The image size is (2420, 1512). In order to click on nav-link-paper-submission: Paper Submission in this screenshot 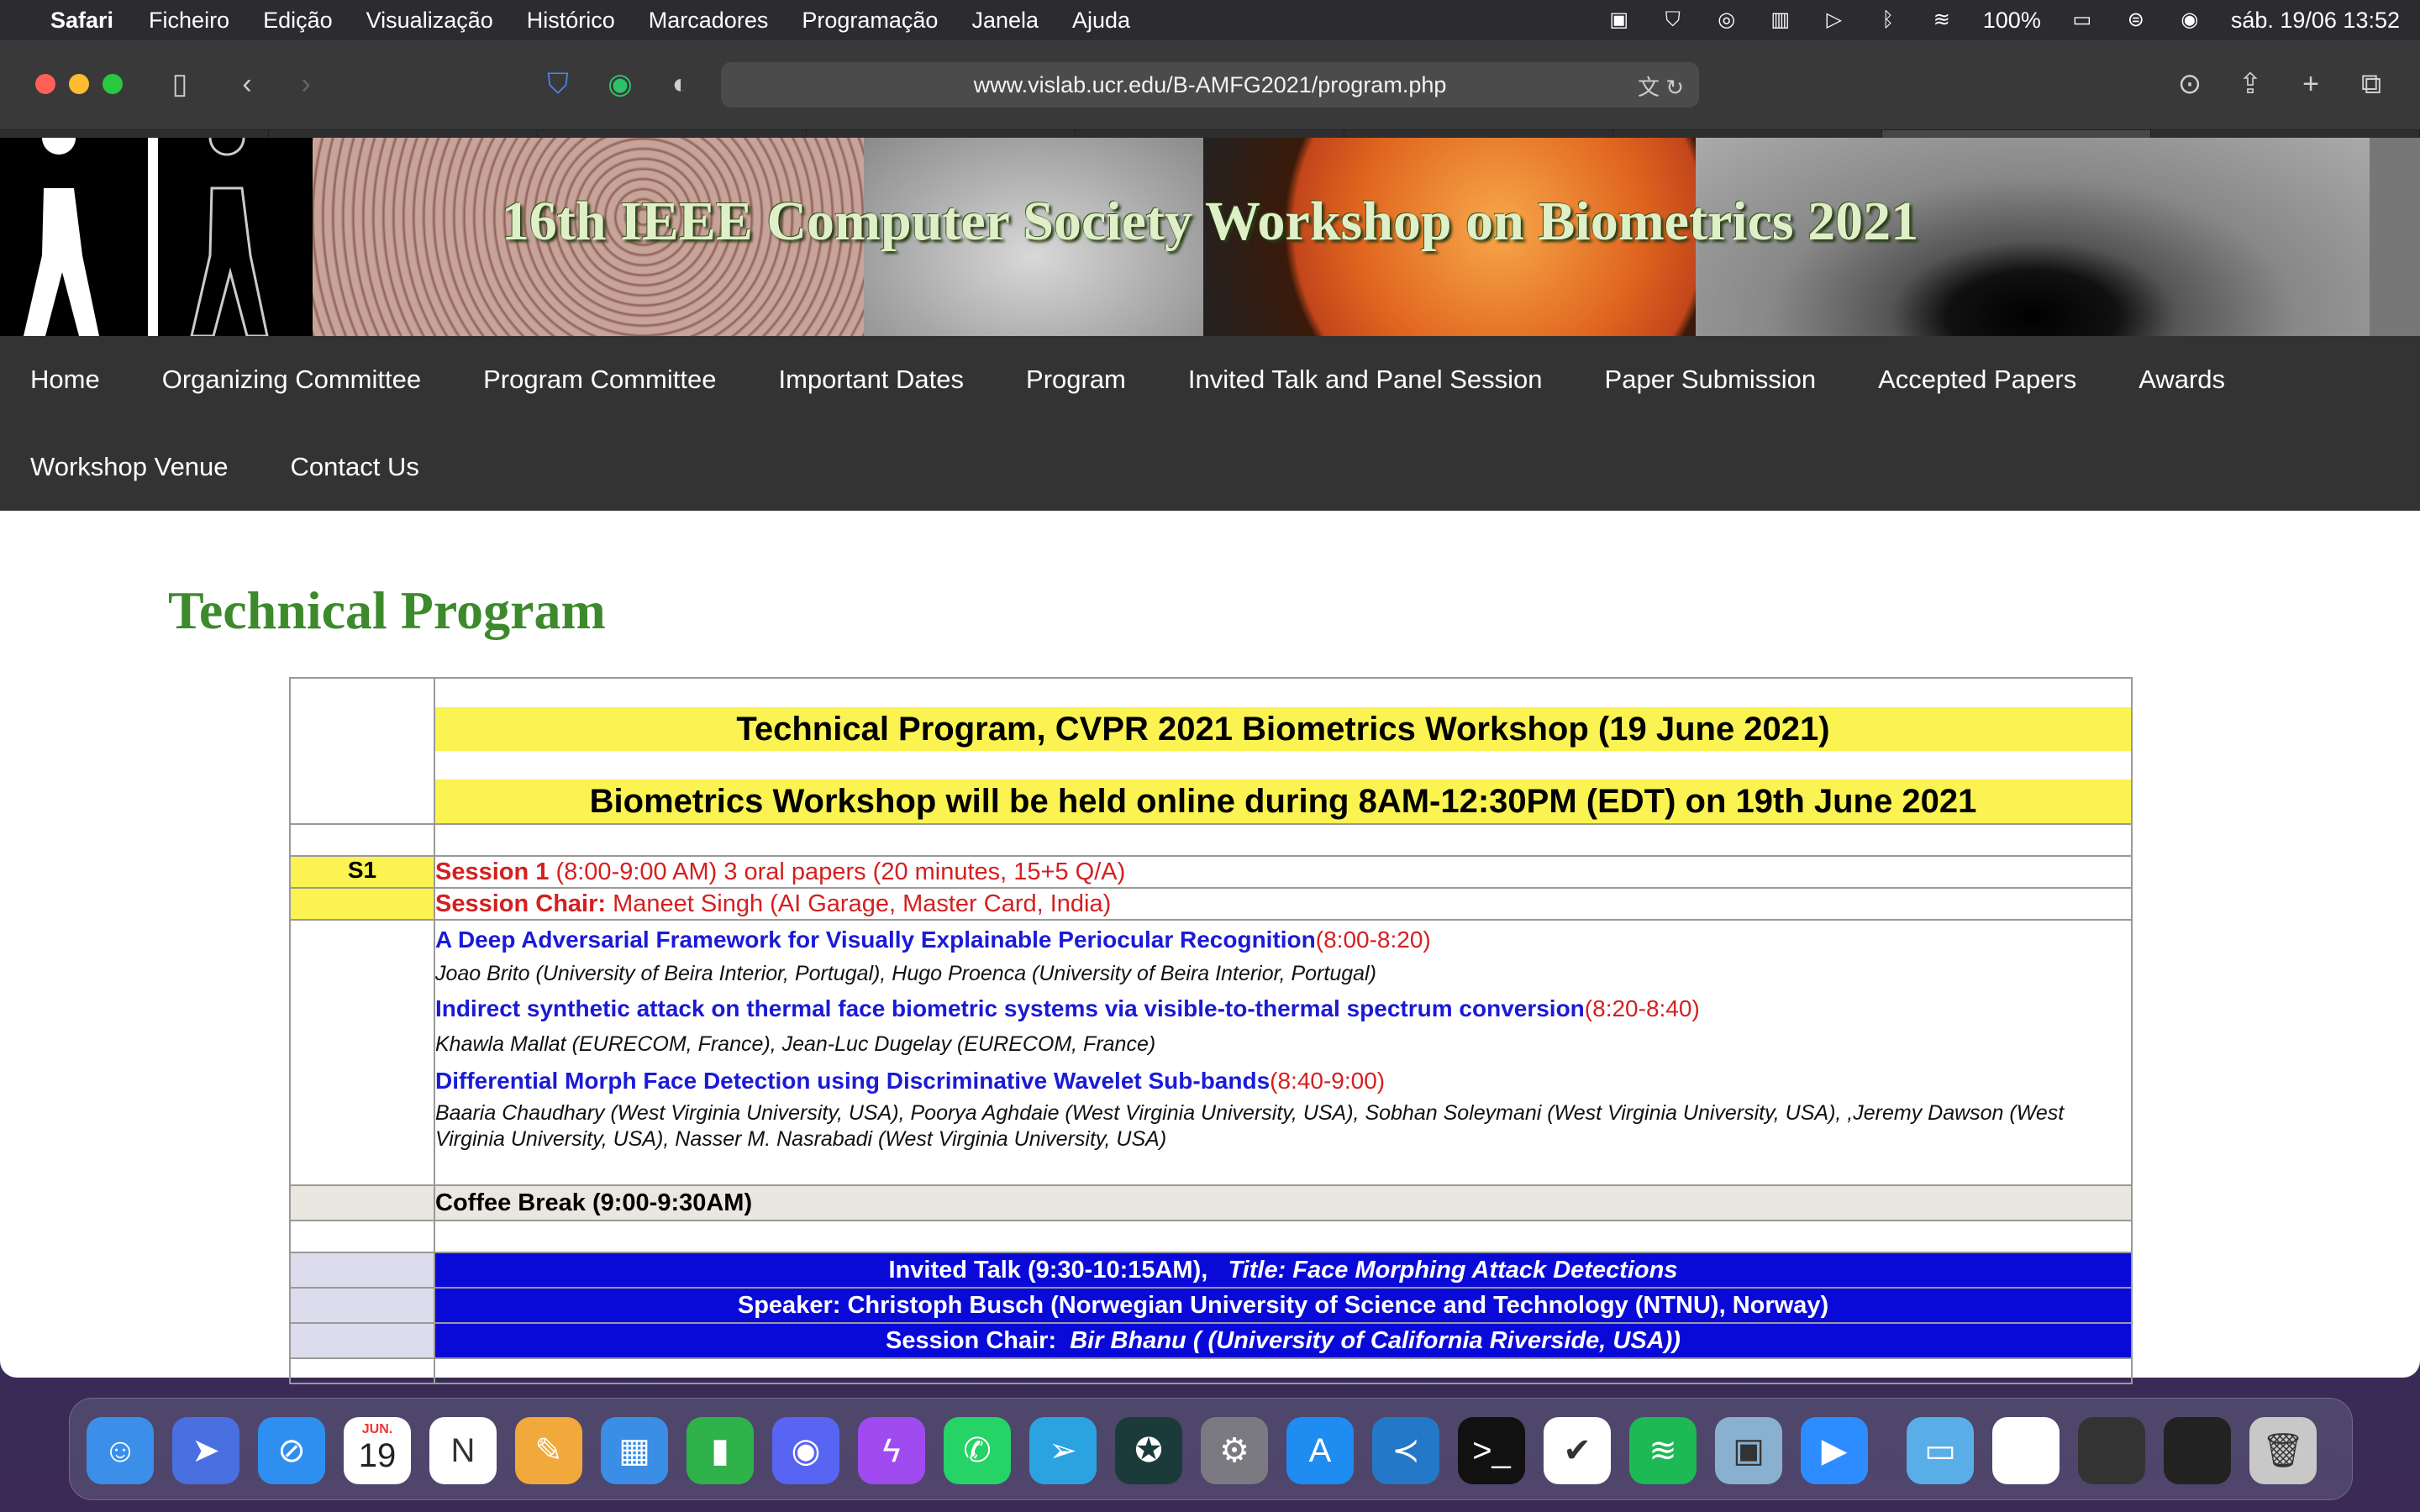, I will do `click(1711, 380)`.